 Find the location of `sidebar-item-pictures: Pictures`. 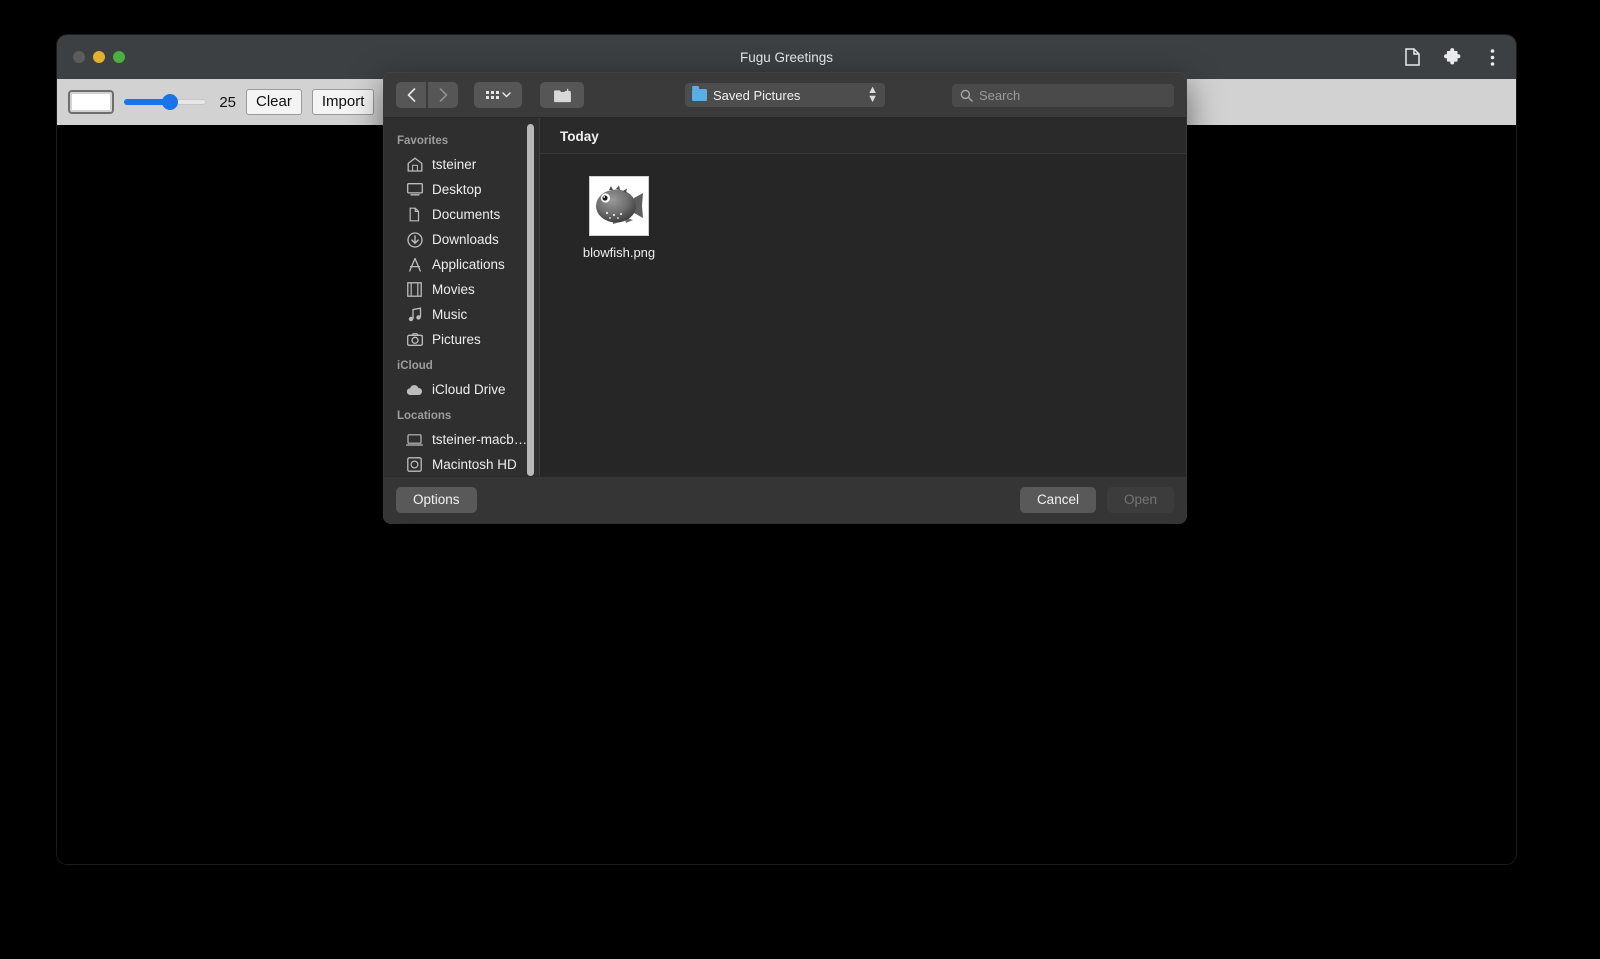

sidebar-item-pictures: Pictures is located at coordinates (461, 339).